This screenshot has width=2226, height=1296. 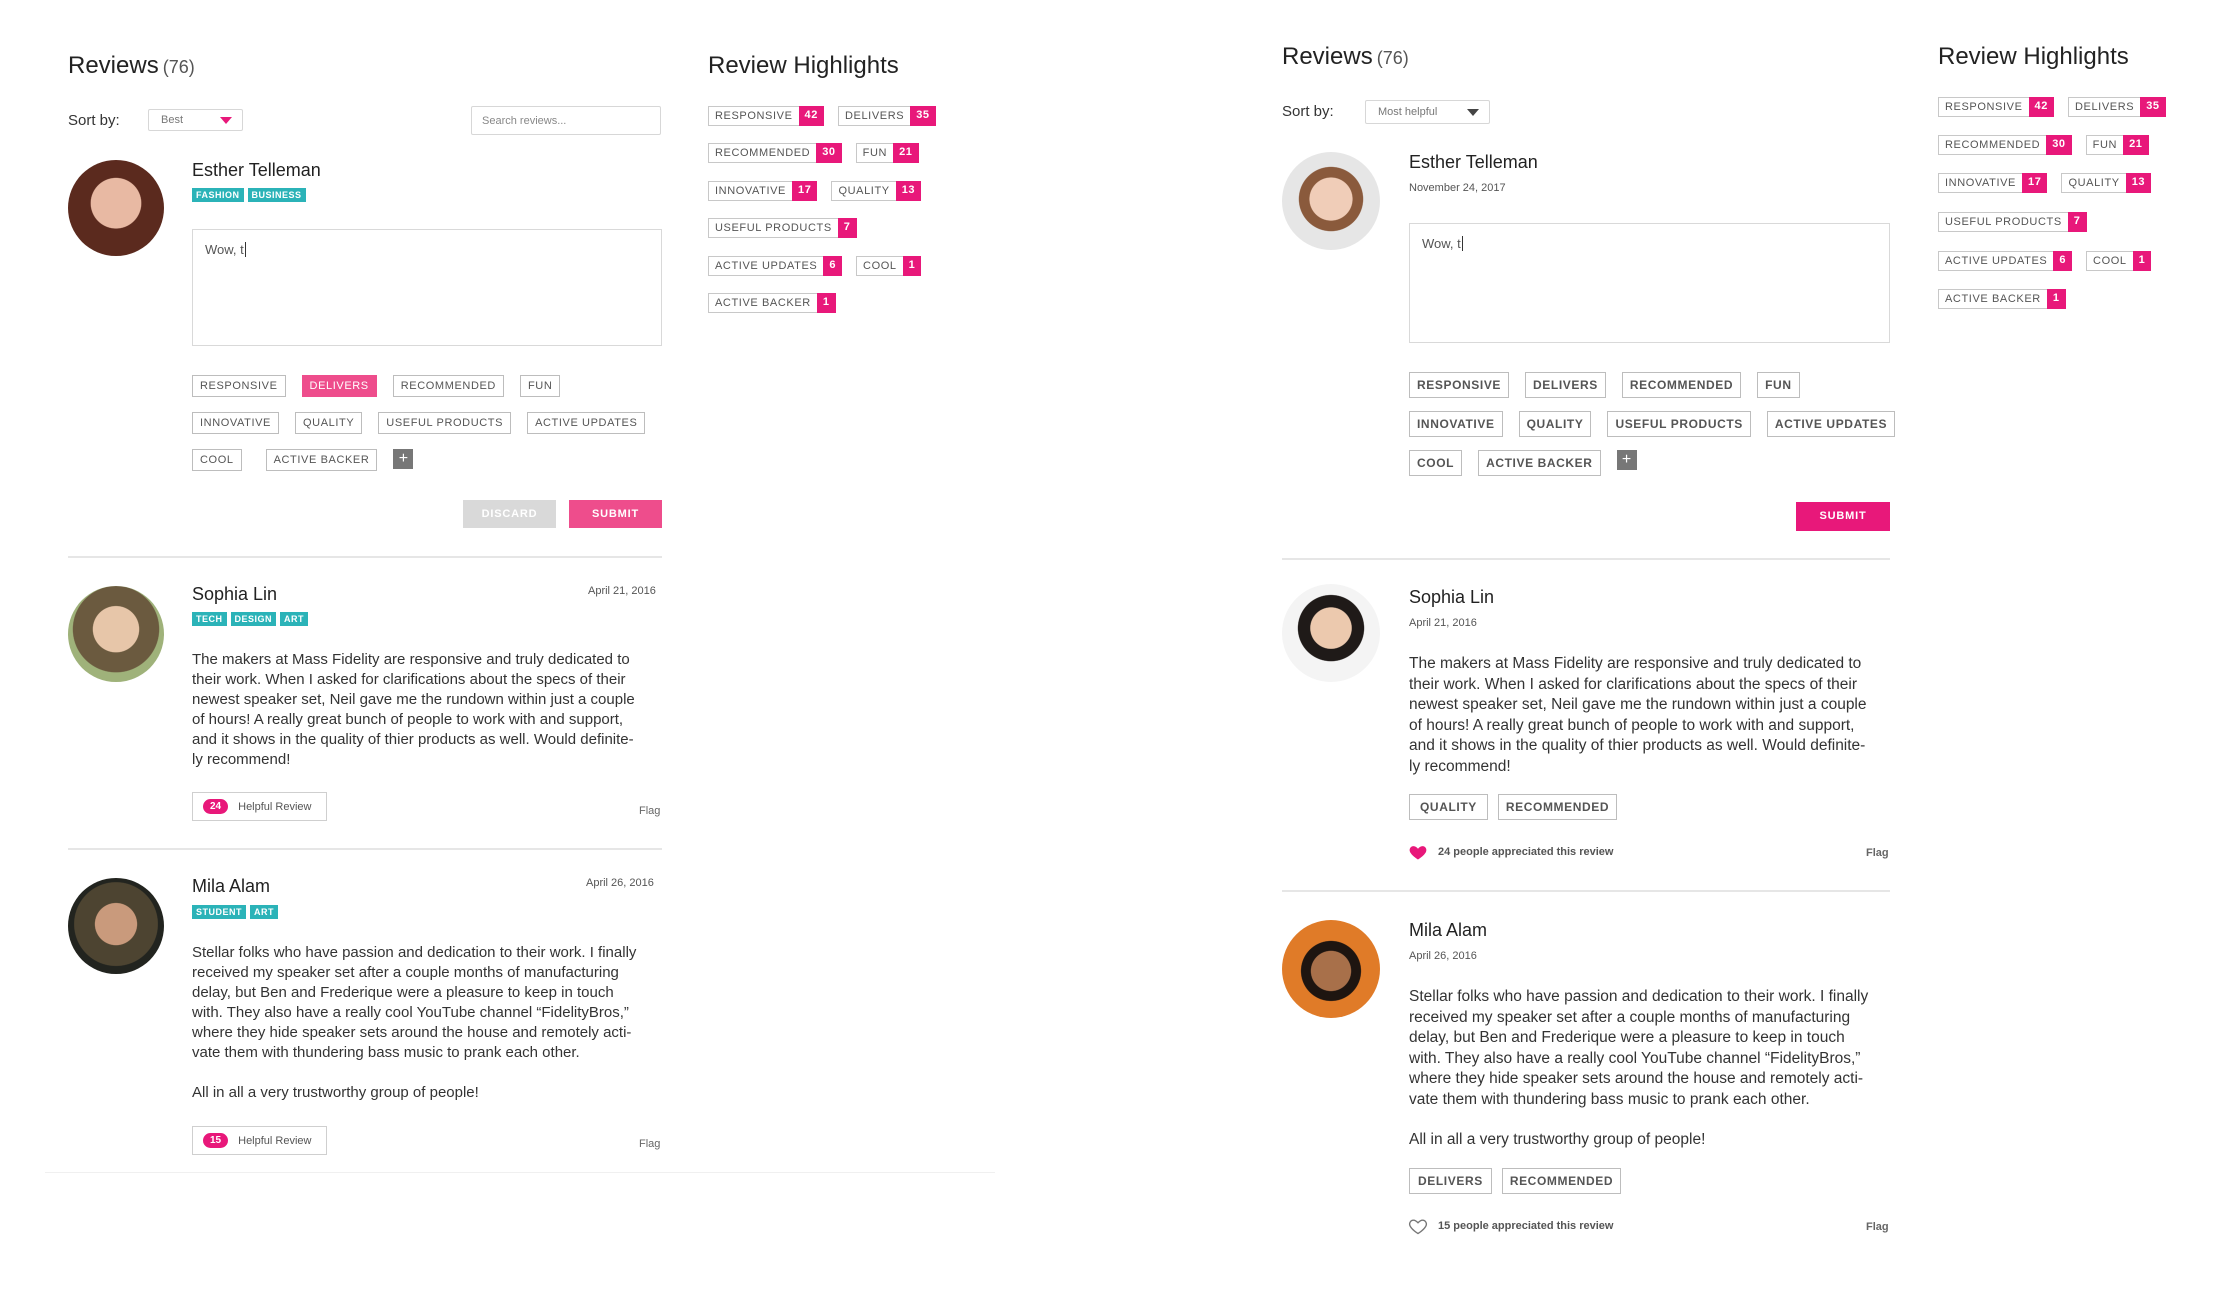 I want to click on compose-date: November 24, 2017, so click(x=1457, y=188).